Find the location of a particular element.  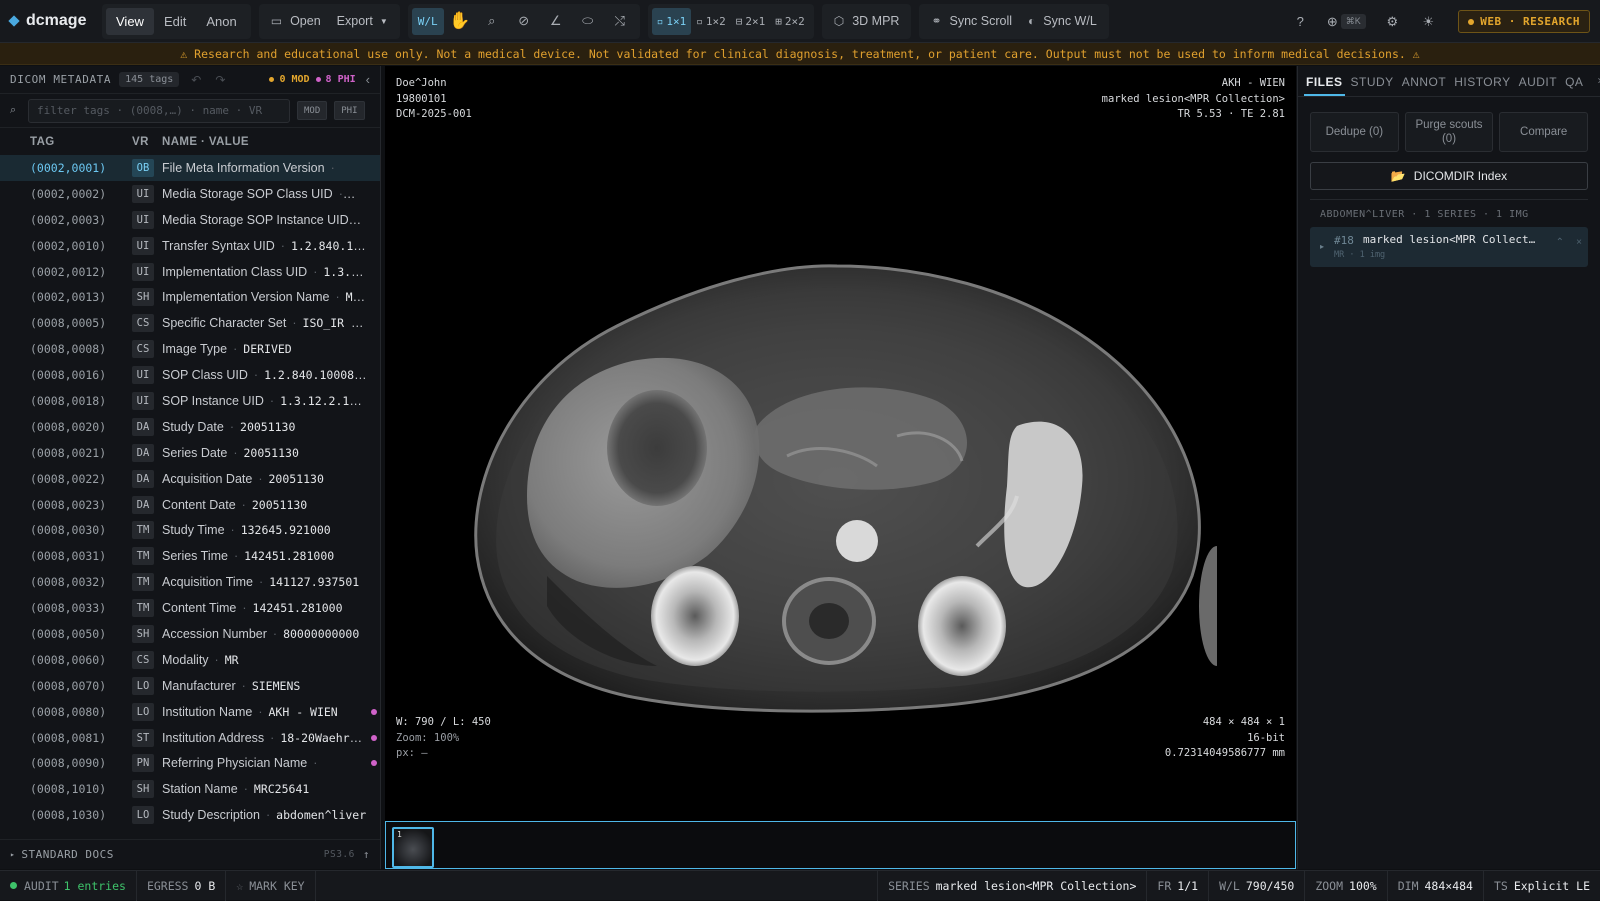

tag-name-value: Modality · MR is located at coordinates (264, 660).